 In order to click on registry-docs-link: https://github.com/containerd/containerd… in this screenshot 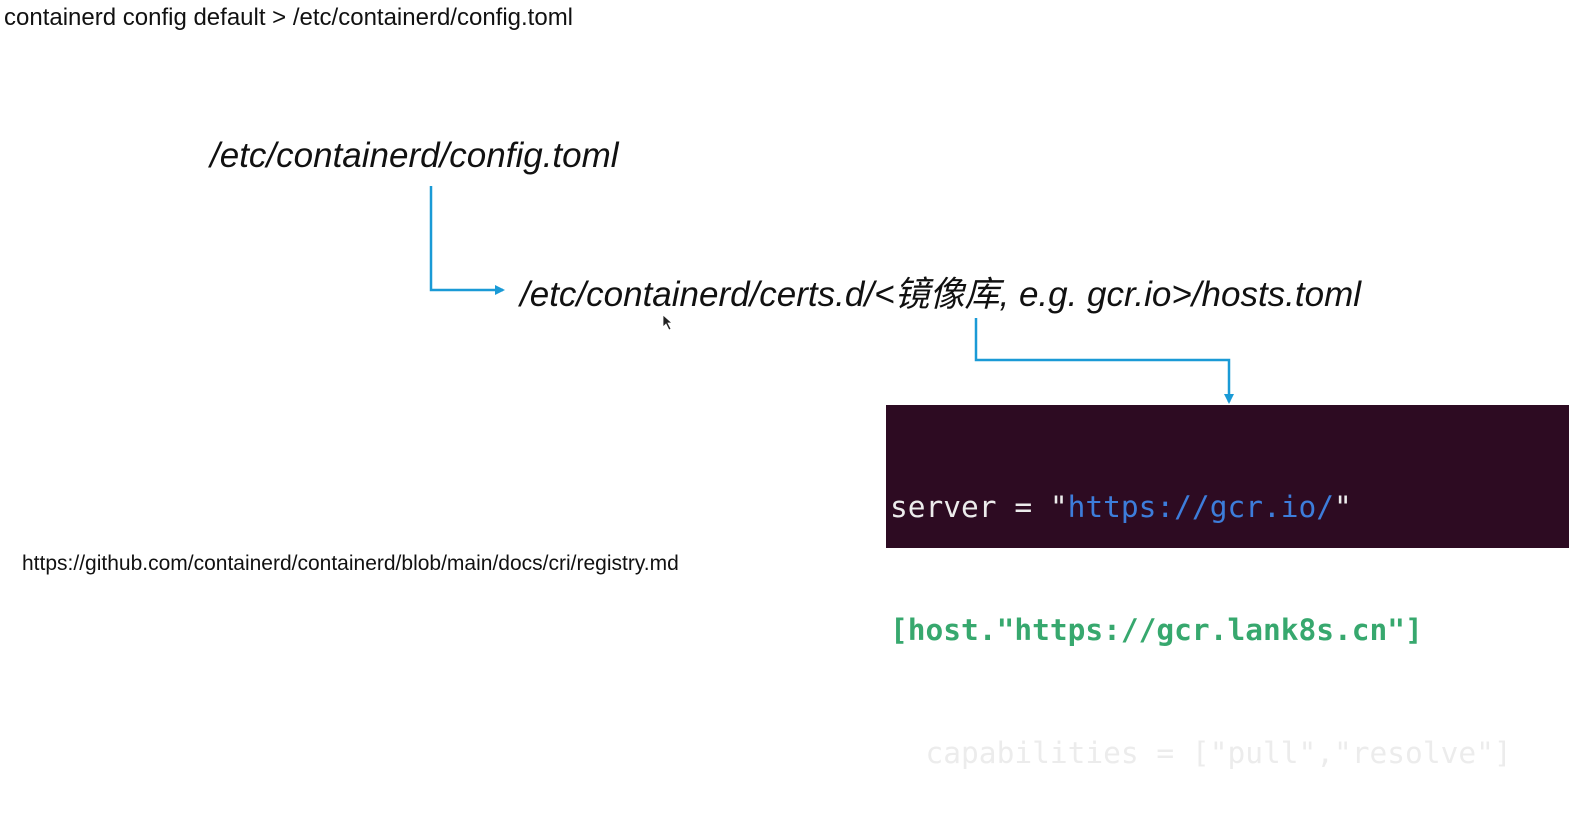, I will do `click(350, 564)`.